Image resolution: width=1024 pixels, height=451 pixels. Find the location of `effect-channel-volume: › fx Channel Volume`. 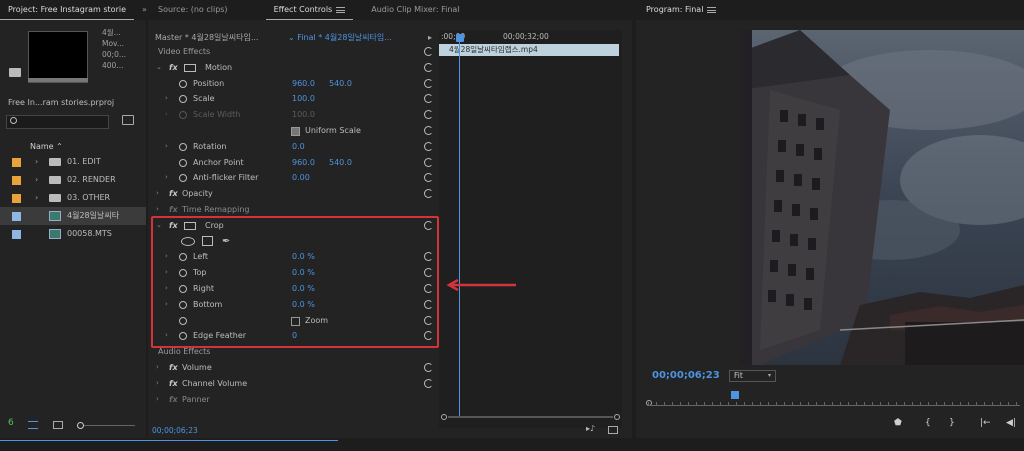

effect-channel-volume: › fx Channel Volume is located at coordinates (293, 384).